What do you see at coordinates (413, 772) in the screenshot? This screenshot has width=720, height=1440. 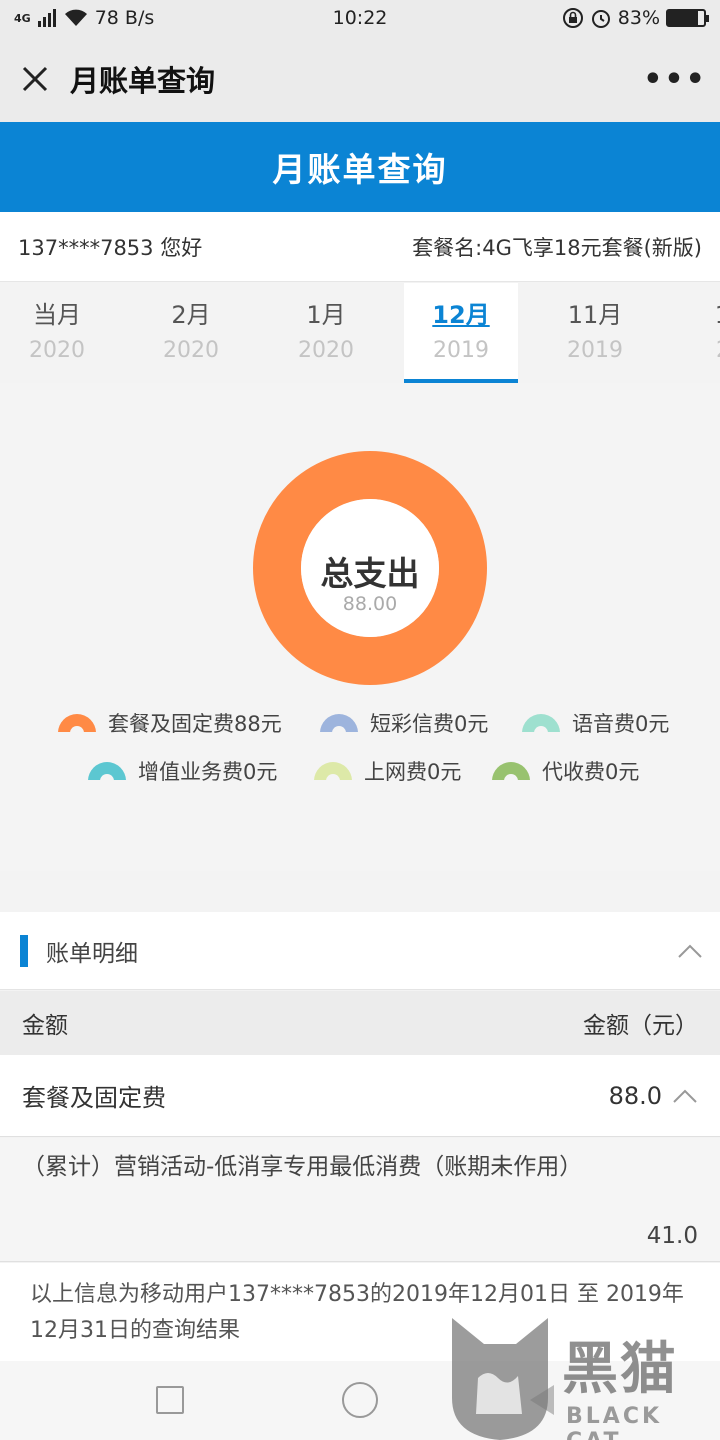 I see `legend-label: 上网费0元` at bounding box center [413, 772].